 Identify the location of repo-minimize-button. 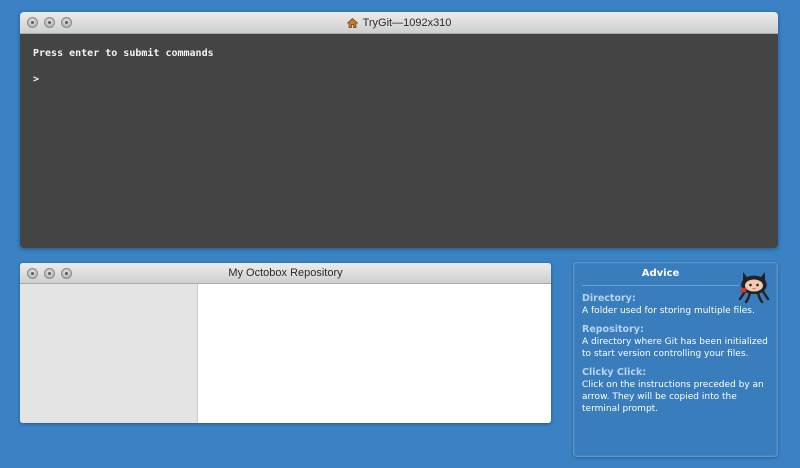
(49, 273).